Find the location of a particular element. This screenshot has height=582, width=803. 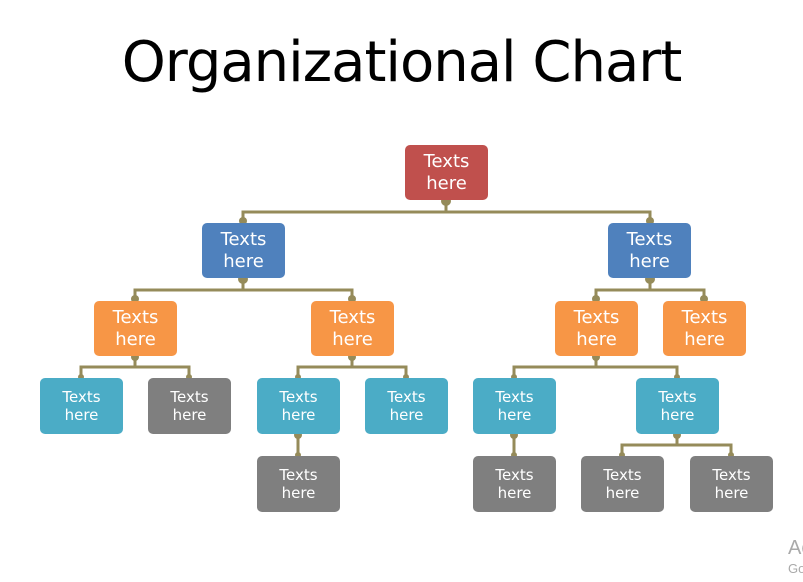

activation-watermark: Ac Go is located at coordinates (795, 556).